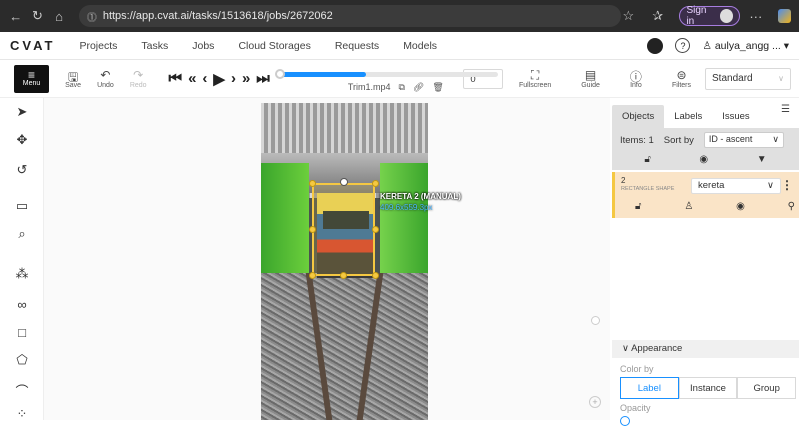 The width and height of the screenshot is (799, 426). What do you see at coordinates (344, 182) in the screenshot?
I see `rotation-handle` at bounding box center [344, 182].